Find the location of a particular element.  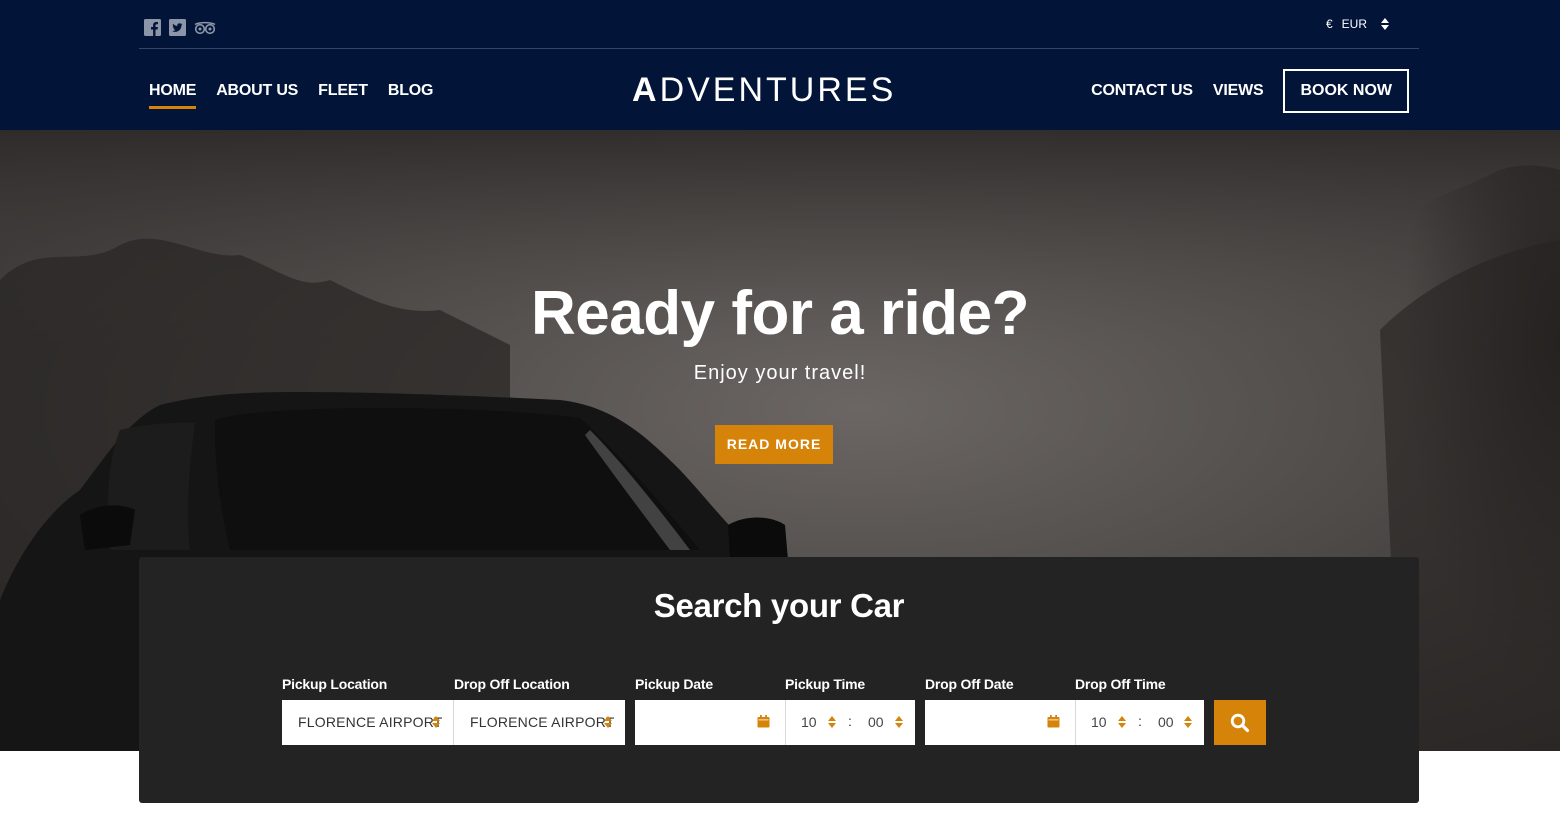

pickup-date-label: Pickup Date is located at coordinates (674, 684).